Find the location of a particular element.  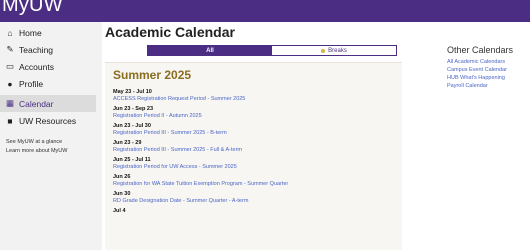

calendar-icon: ▦ is located at coordinates (10, 103).